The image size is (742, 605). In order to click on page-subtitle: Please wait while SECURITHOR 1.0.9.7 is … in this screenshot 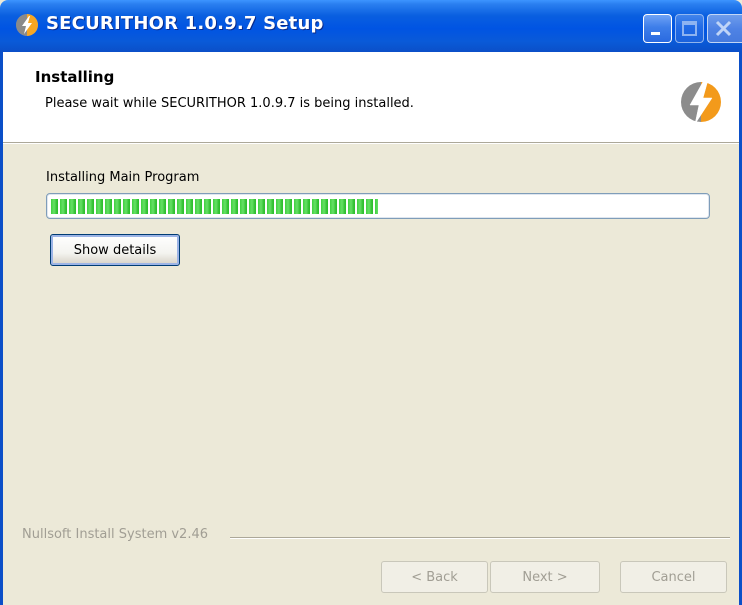, I will do `click(229, 103)`.